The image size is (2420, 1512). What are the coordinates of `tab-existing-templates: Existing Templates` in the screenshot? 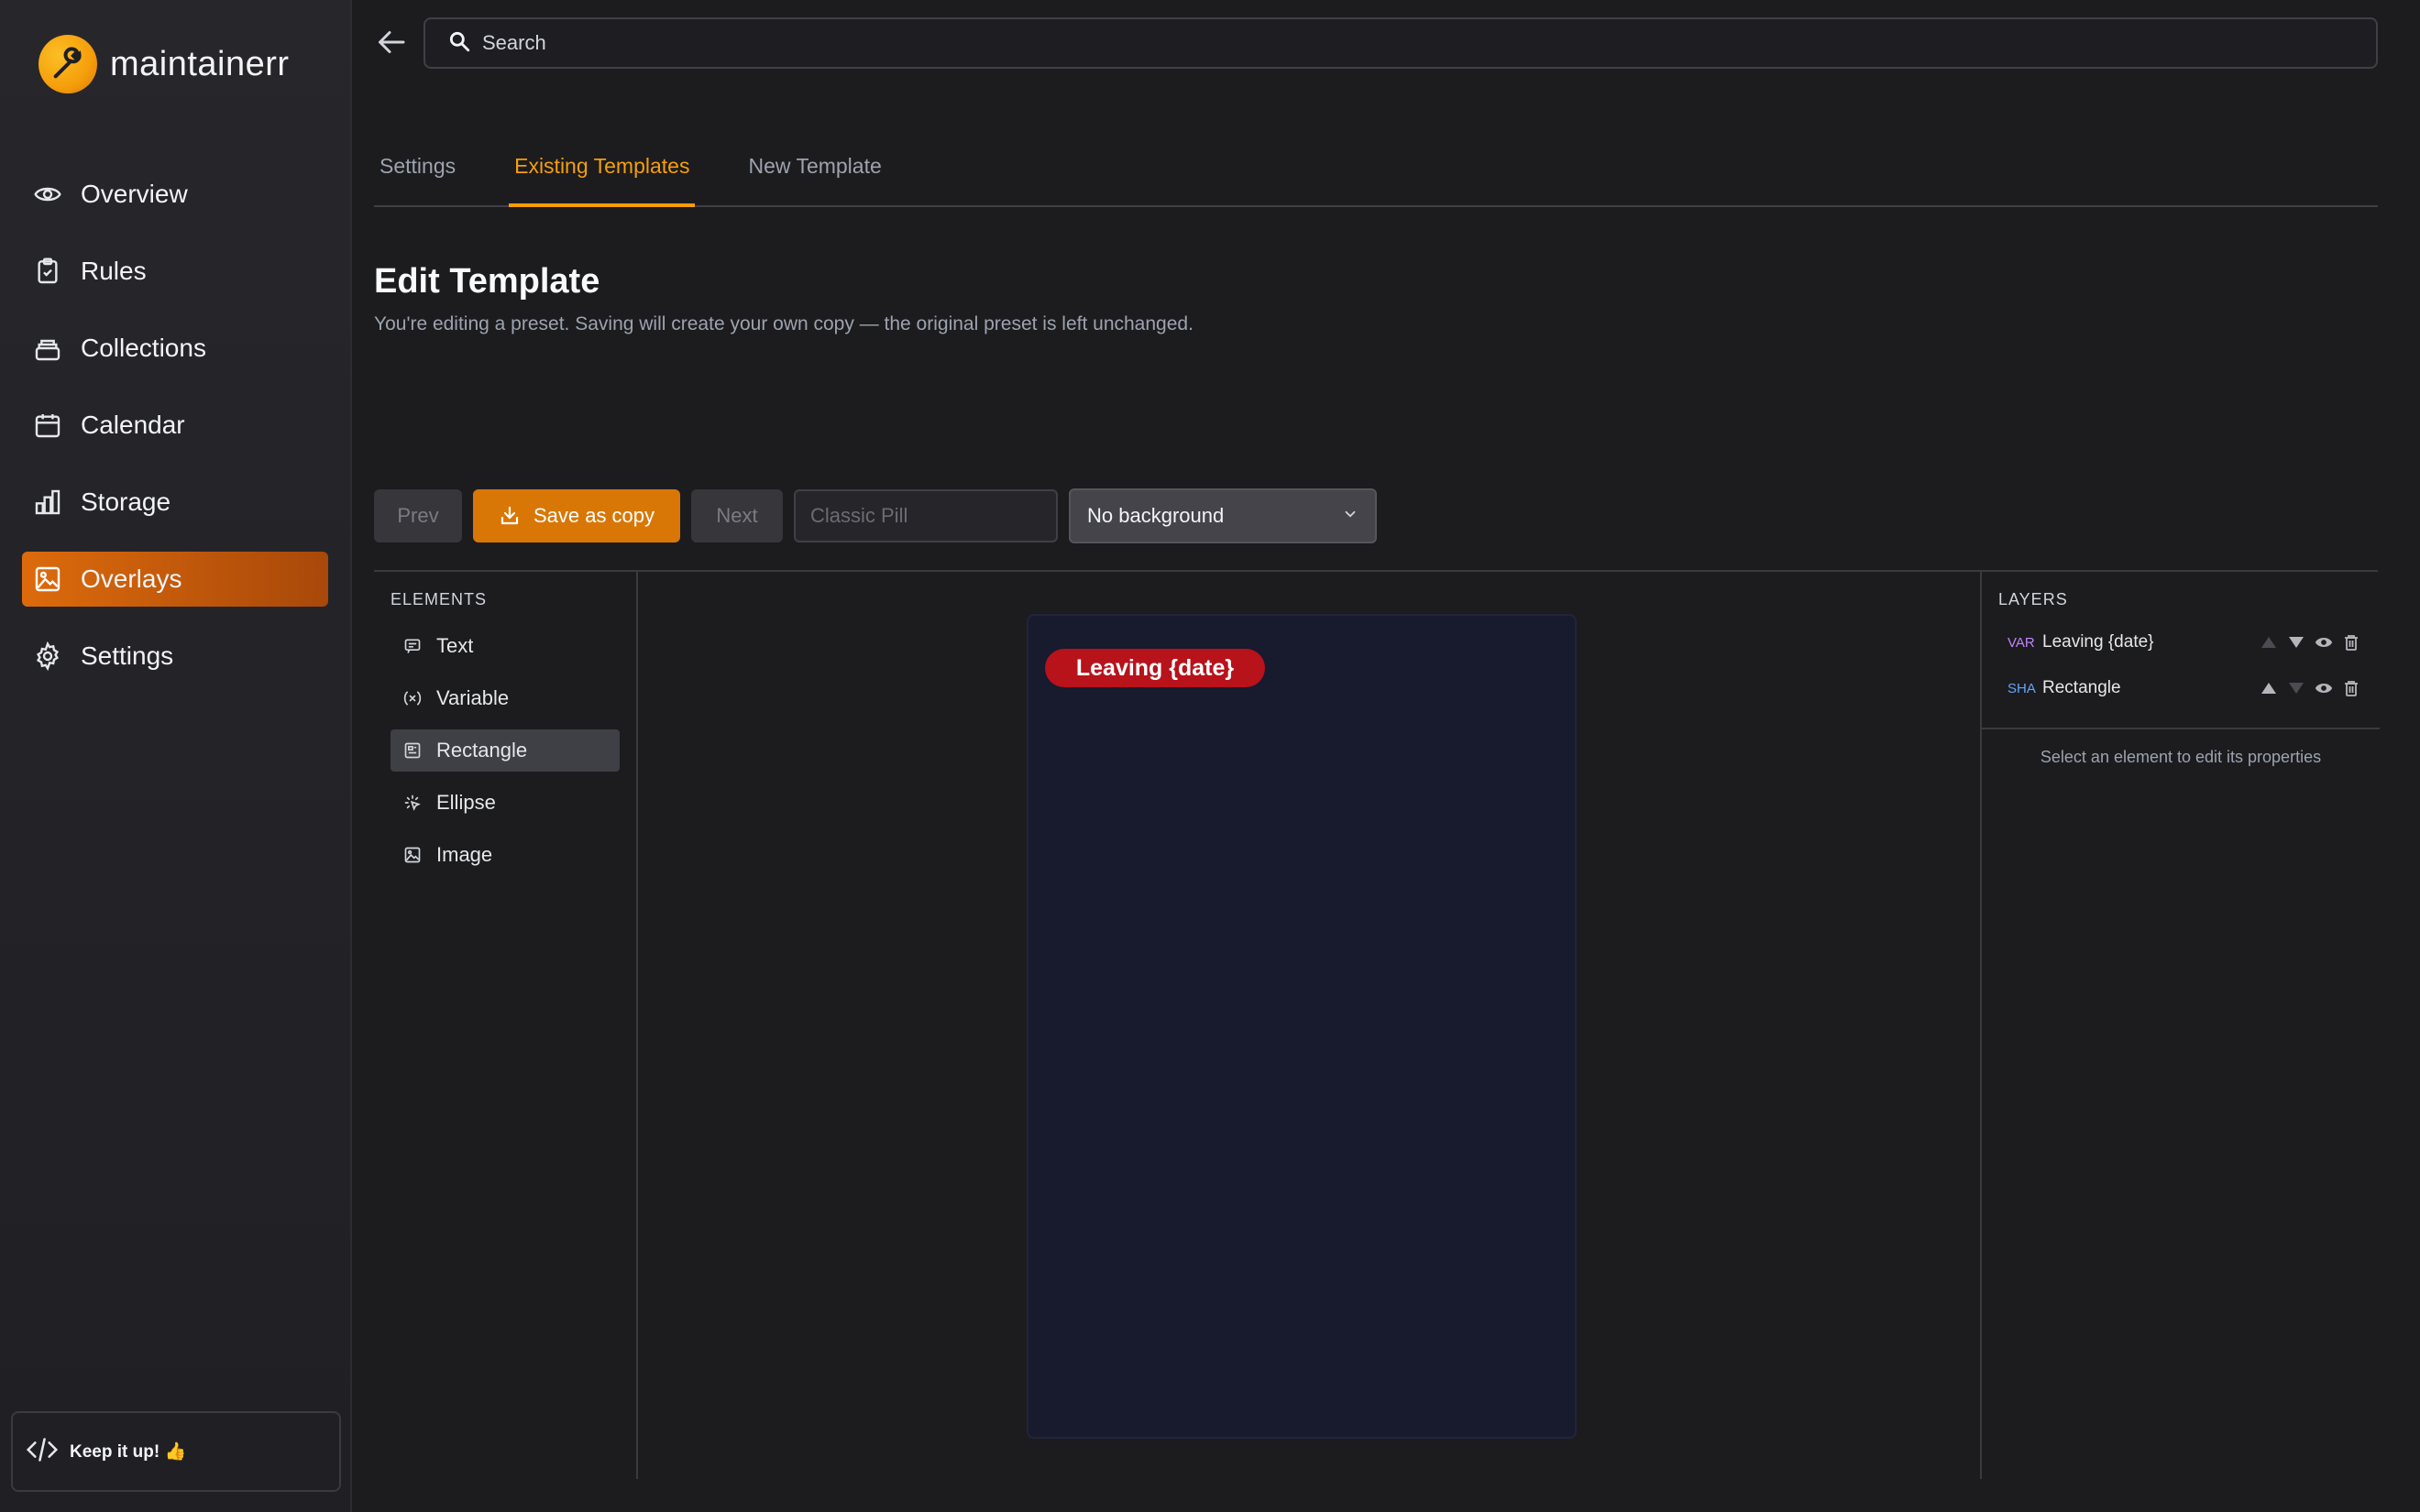 It's located at (602, 177).